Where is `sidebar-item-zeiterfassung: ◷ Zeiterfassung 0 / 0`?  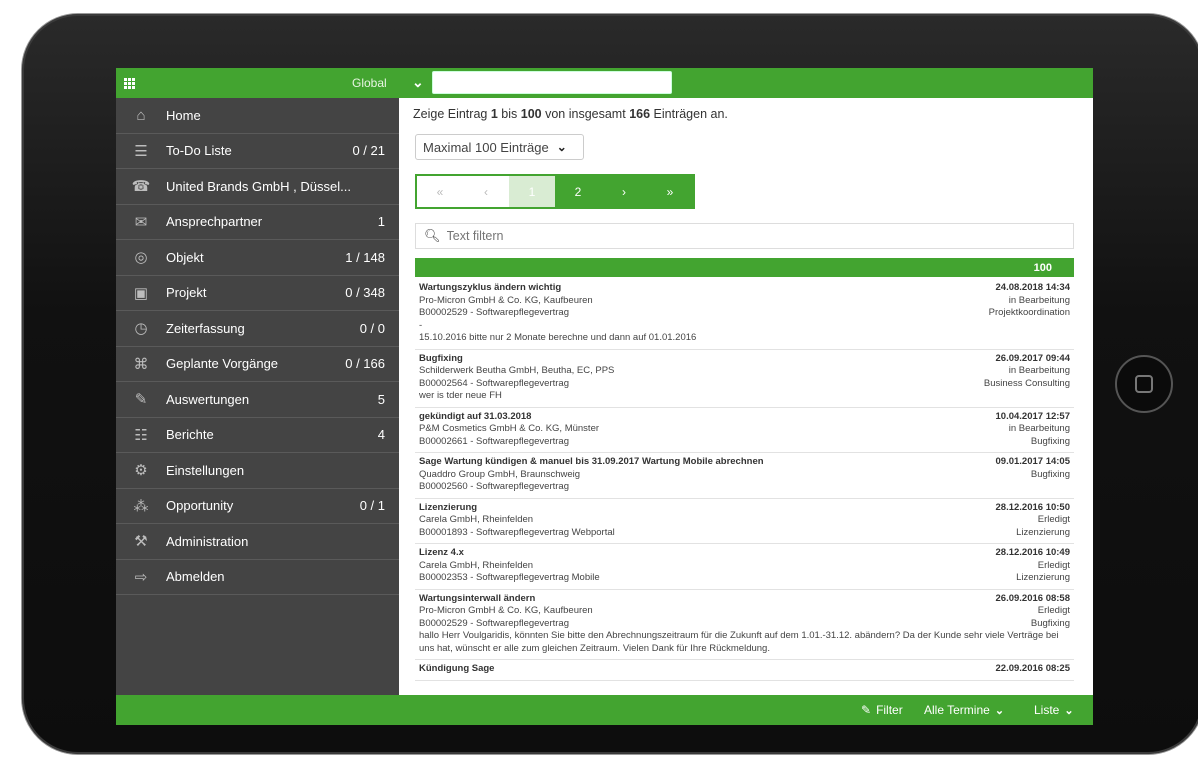 sidebar-item-zeiterfassung: ◷ Zeiterfassung 0 / 0 is located at coordinates (257, 329).